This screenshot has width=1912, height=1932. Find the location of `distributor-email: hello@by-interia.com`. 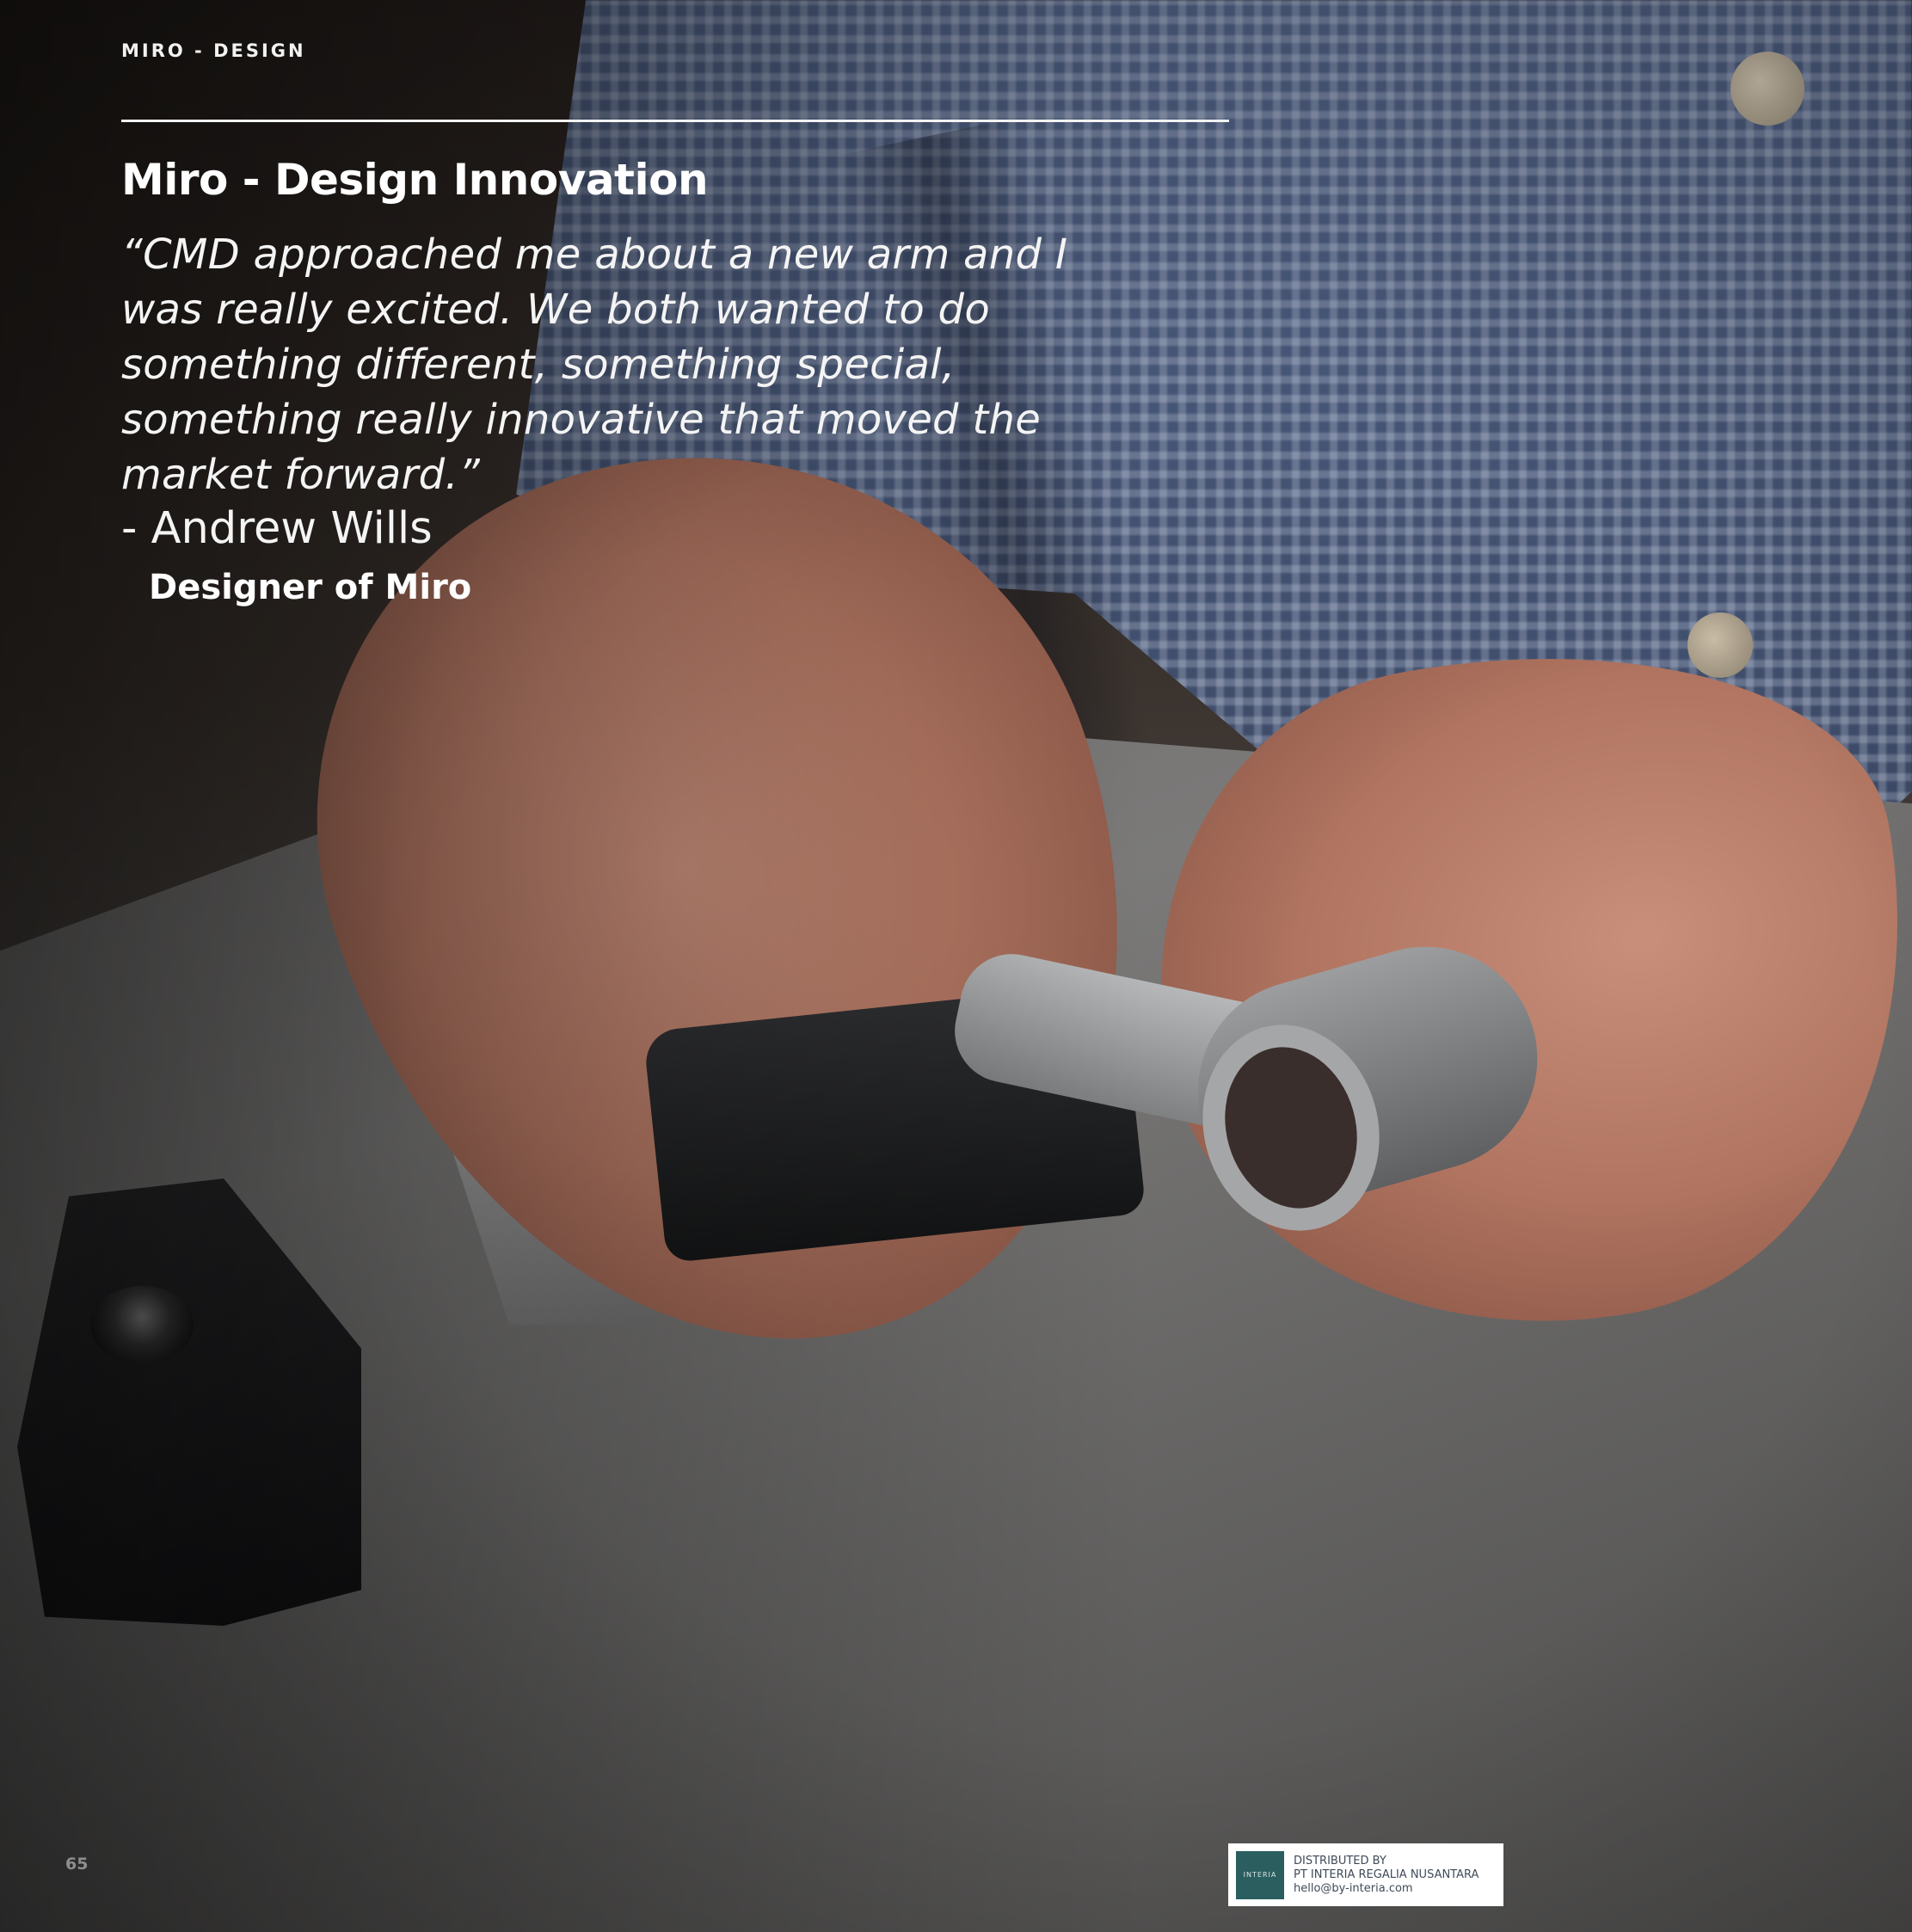

distributor-email: hello@by-interia.com is located at coordinates (1354, 1888).